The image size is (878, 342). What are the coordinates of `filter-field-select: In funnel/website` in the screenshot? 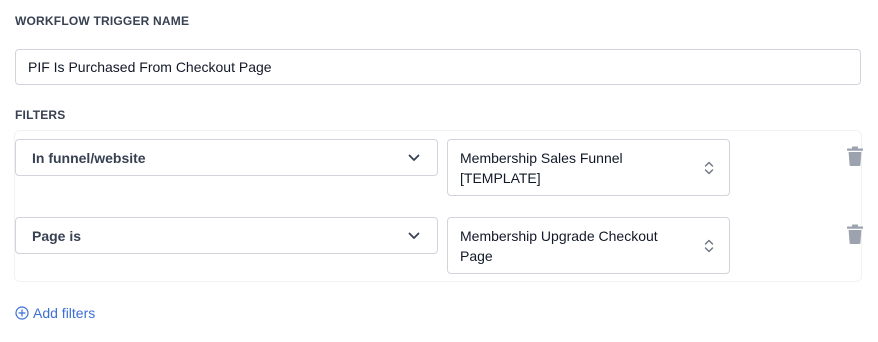 It's located at (226, 157).